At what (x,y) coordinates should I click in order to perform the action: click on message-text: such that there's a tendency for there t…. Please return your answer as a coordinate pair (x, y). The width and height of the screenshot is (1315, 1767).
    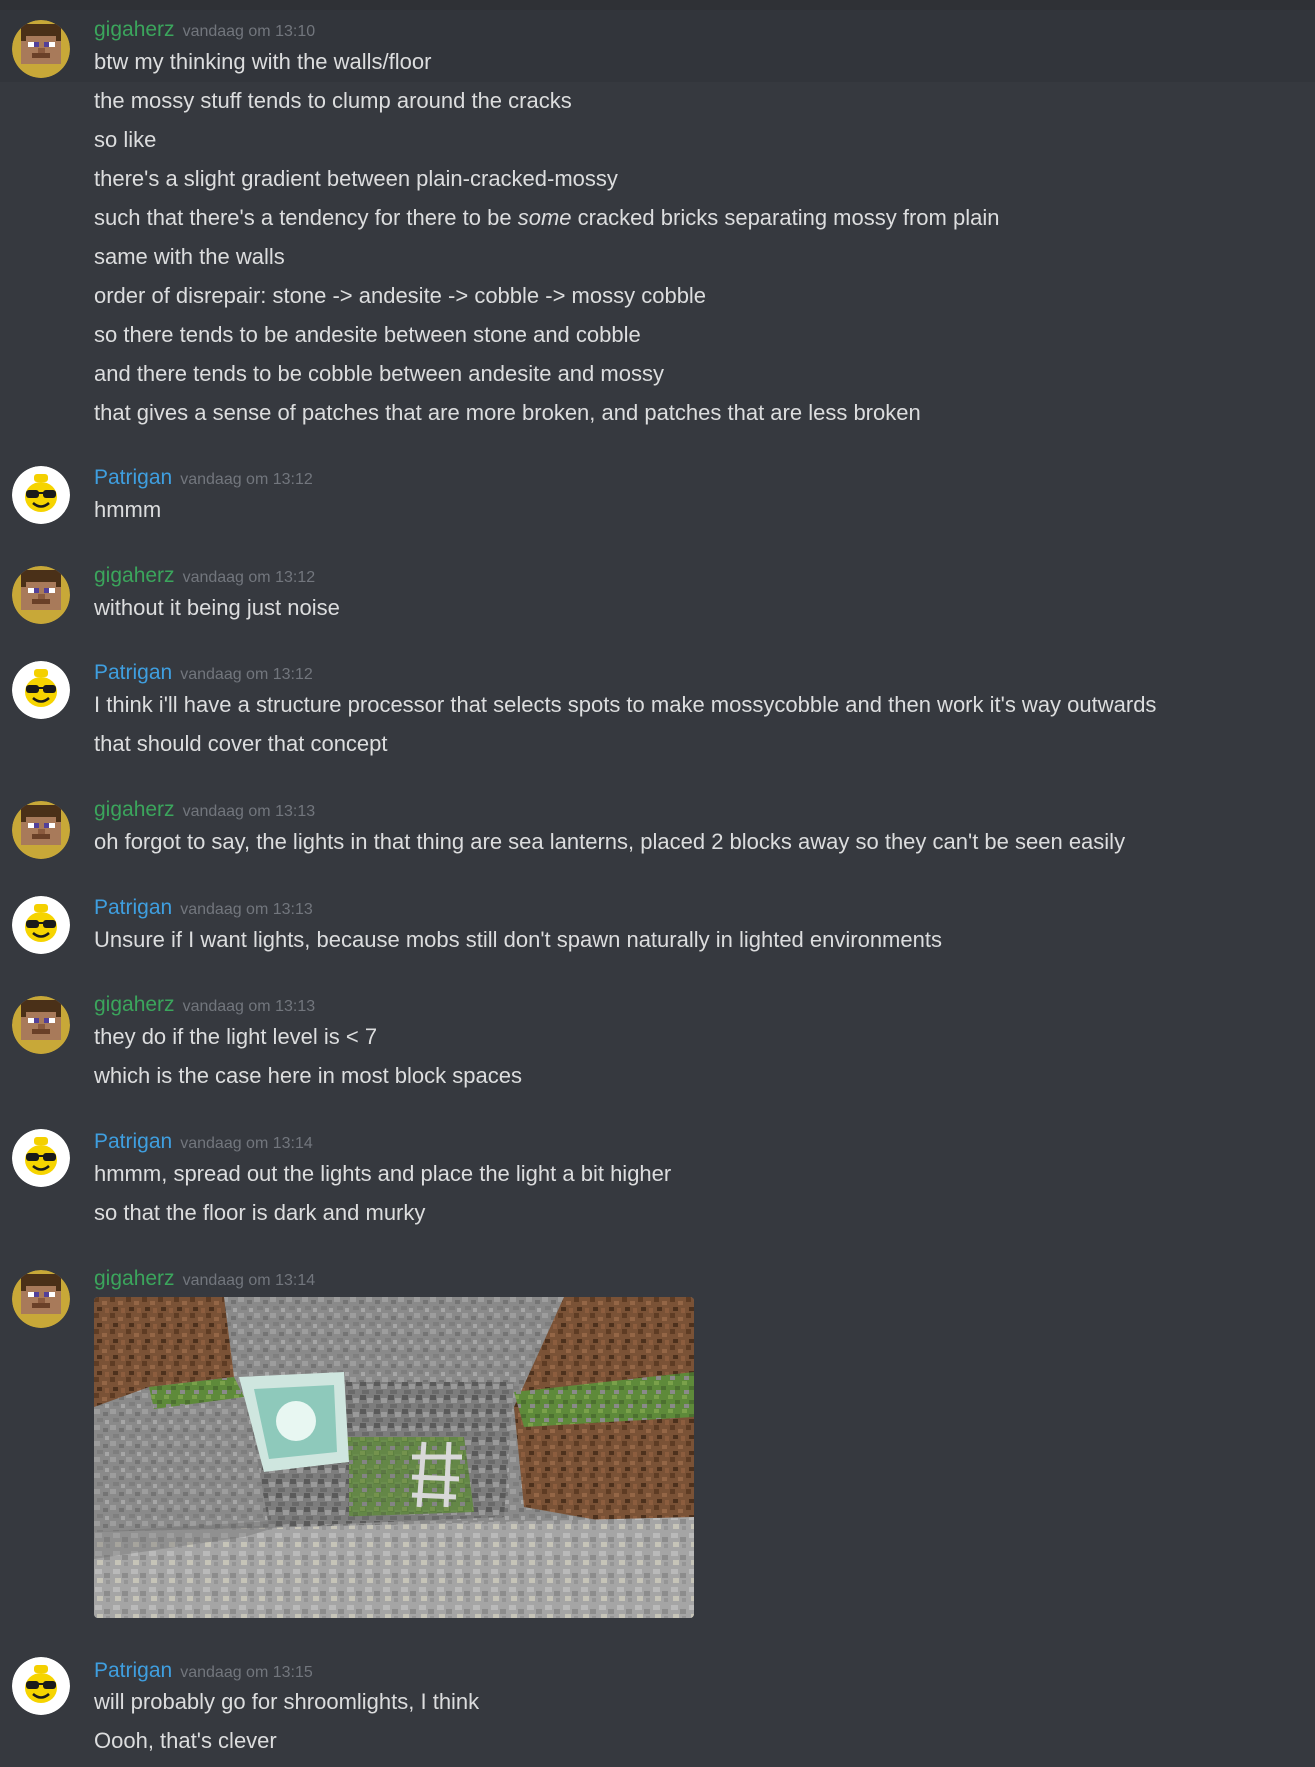
    Looking at the image, I should click on (303, 217).